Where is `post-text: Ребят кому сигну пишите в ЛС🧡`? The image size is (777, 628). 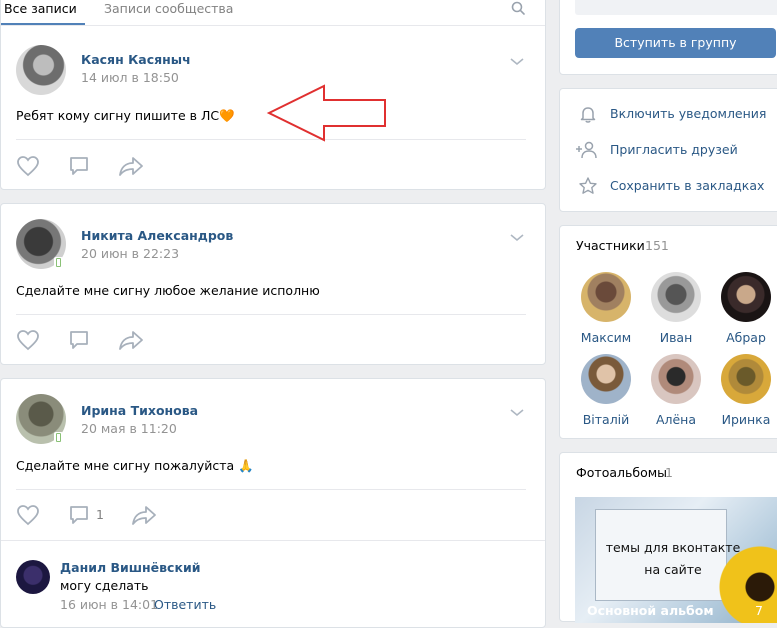 post-text: Ребят кому сигну пишите в ЛС🧡 is located at coordinates (125, 115).